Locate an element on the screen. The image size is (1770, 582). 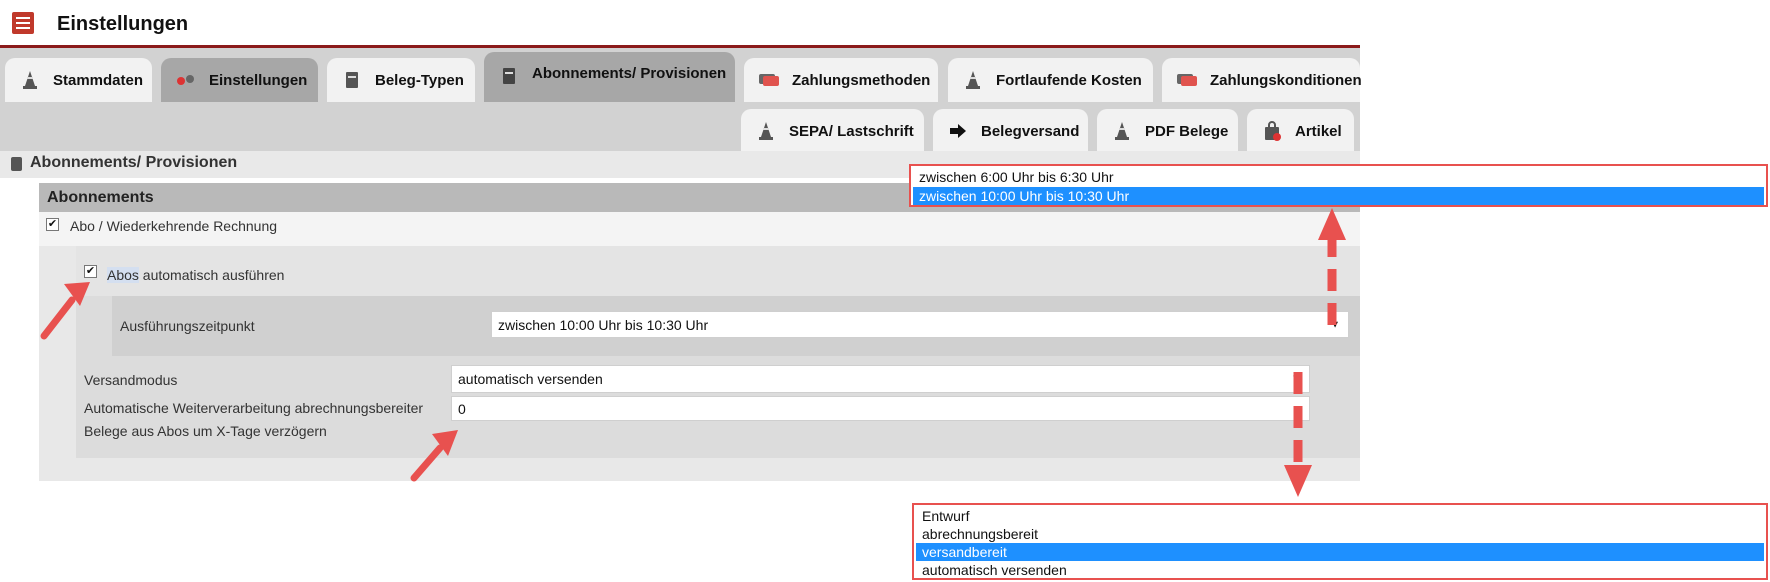
annotation-arrow-input is located at coordinates (434, 456).